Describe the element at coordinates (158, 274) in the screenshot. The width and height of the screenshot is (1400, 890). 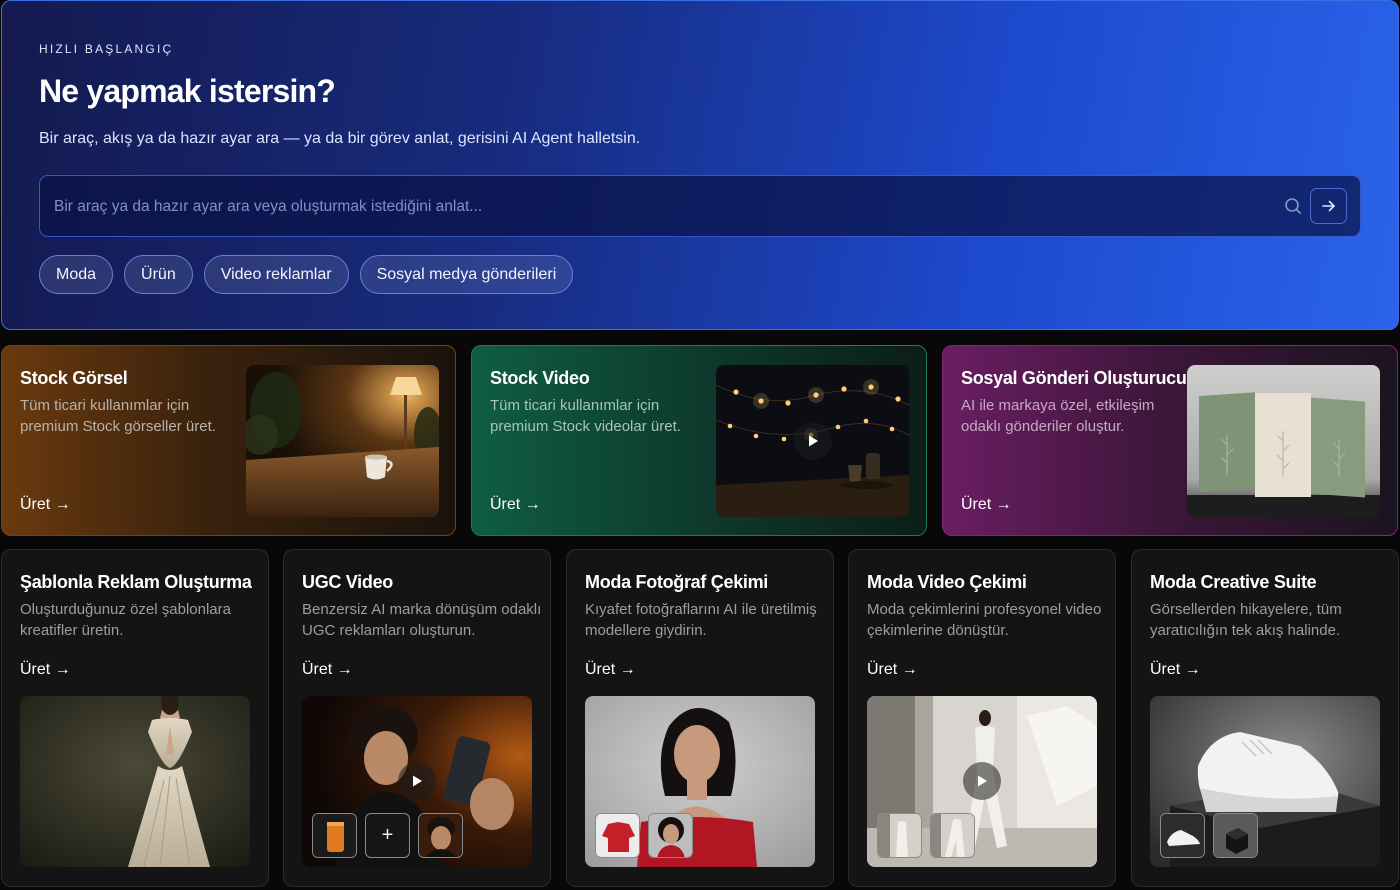
I see `chip-urun: Ürün` at that location.